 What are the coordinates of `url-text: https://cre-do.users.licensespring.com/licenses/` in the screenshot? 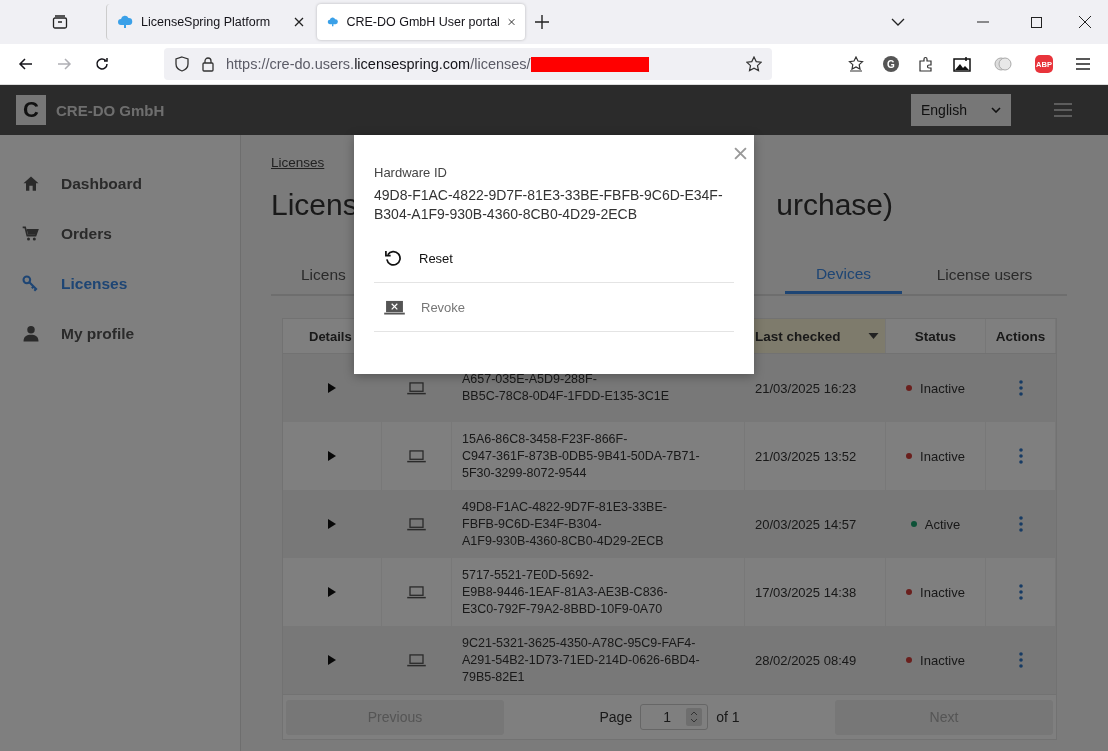 It's located at (378, 64).